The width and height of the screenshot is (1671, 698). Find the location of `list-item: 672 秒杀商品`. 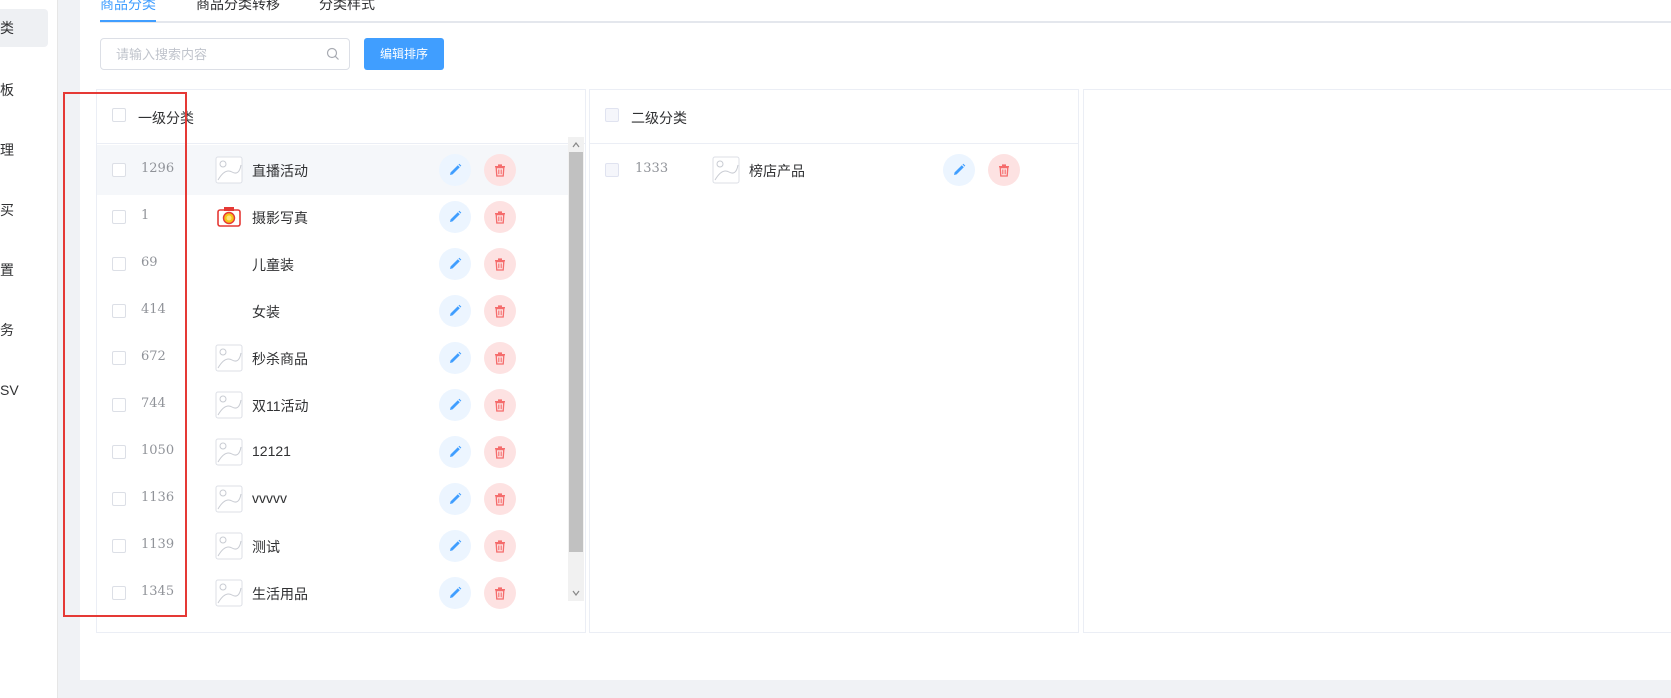

list-item: 672 秒杀商品 is located at coordinates (333, 358).